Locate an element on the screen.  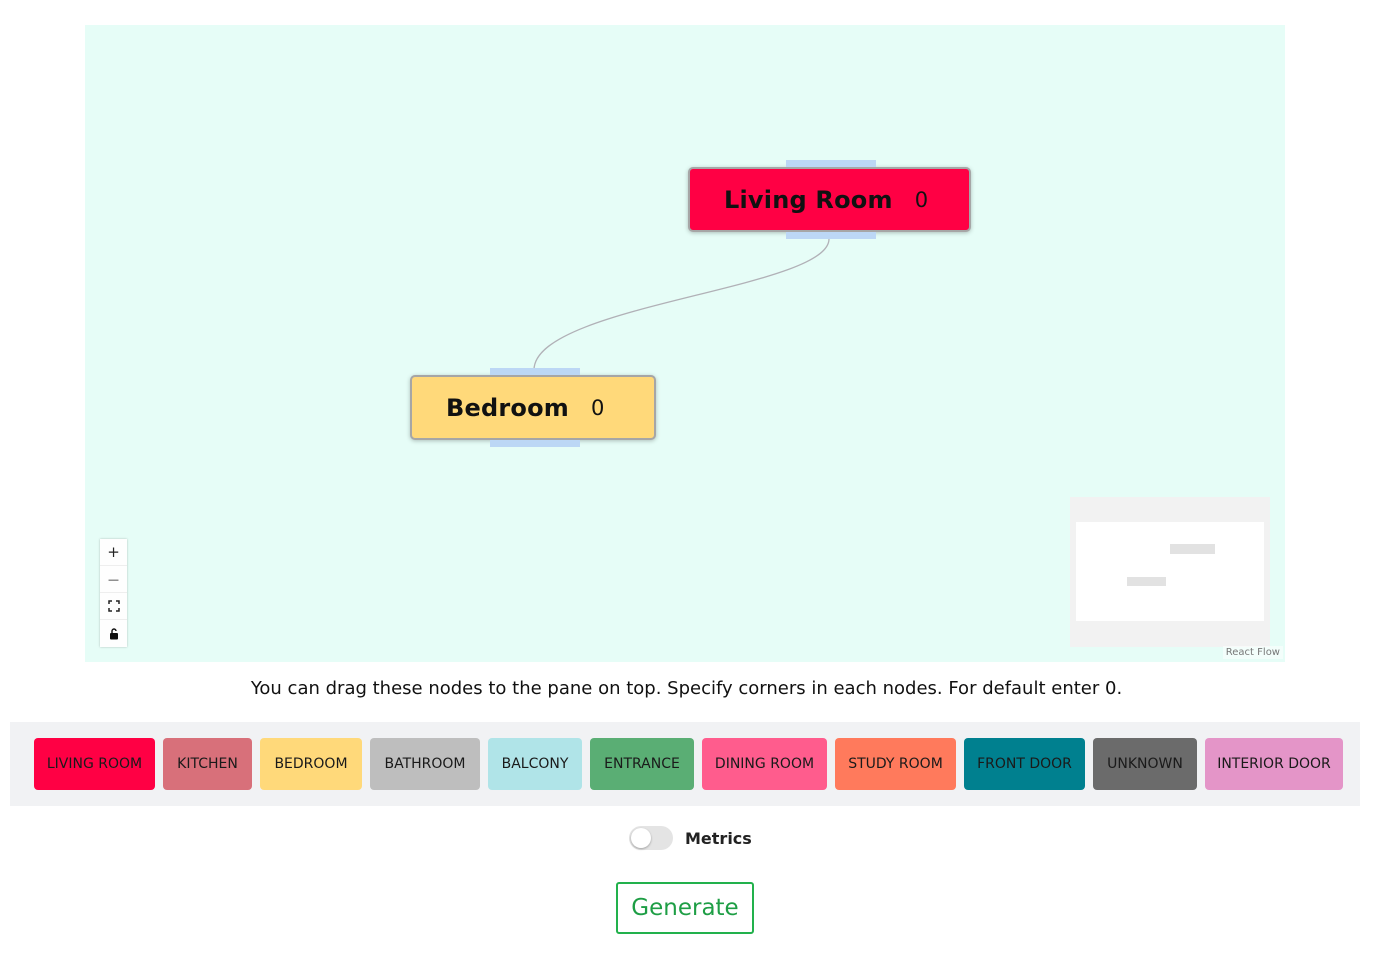
zoom-in-button: + is located at coordinates (113, 552).